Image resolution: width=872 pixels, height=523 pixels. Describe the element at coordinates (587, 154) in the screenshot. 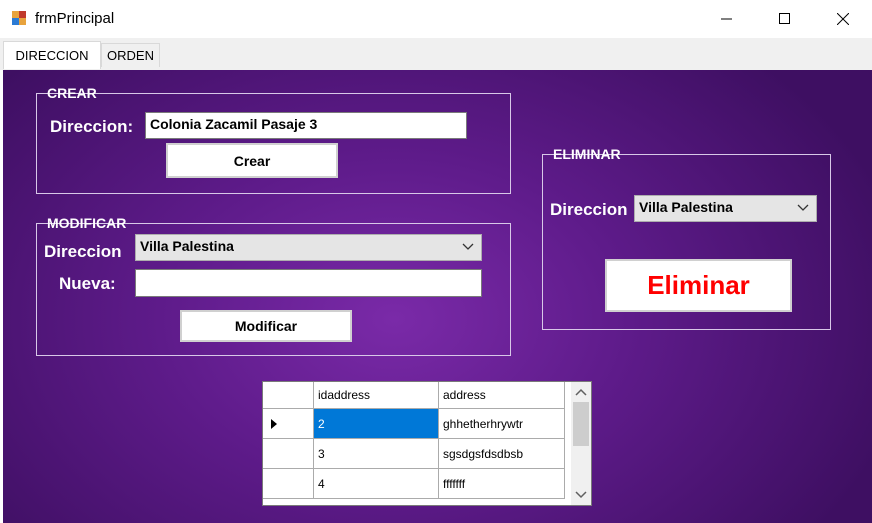

I see `eliminar-legend: ELIMINAR` at that location.